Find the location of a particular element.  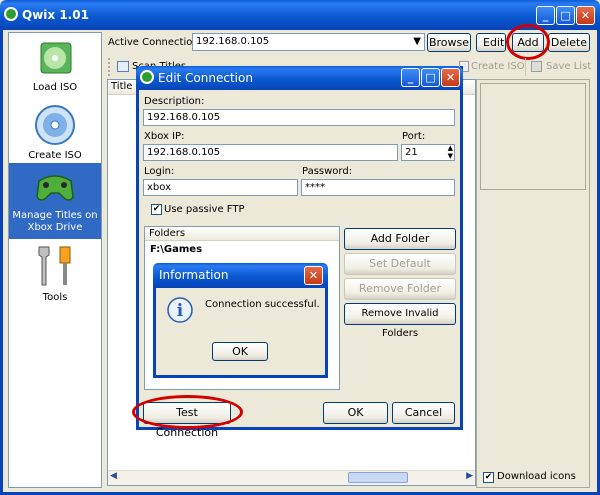

window-title: Qwix 1.01 is located at coordinates (55, 15).